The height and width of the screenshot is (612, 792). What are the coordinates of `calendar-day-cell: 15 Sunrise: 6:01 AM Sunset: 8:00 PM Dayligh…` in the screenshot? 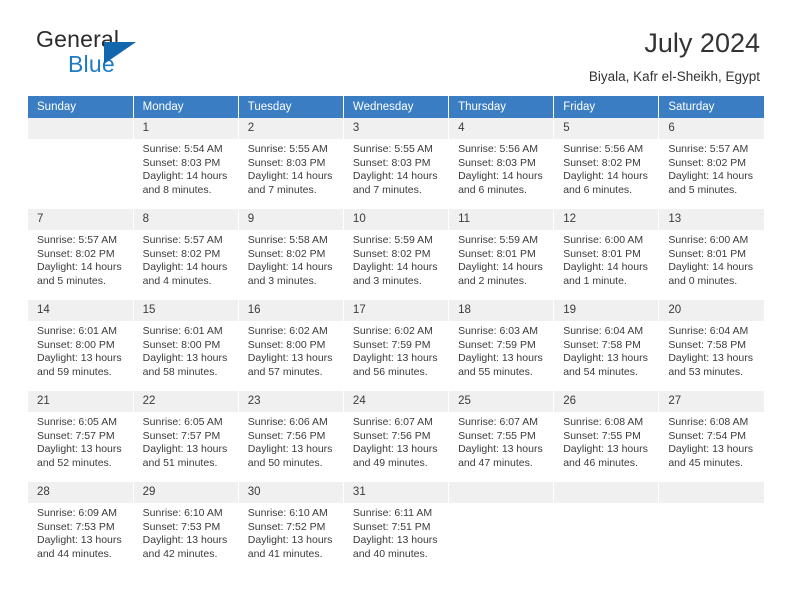 It's located at (186, 345).